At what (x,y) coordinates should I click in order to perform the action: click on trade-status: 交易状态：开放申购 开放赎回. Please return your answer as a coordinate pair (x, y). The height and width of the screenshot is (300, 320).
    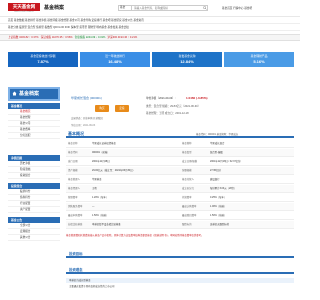
    Looking at the image, I should click on (87, 118).